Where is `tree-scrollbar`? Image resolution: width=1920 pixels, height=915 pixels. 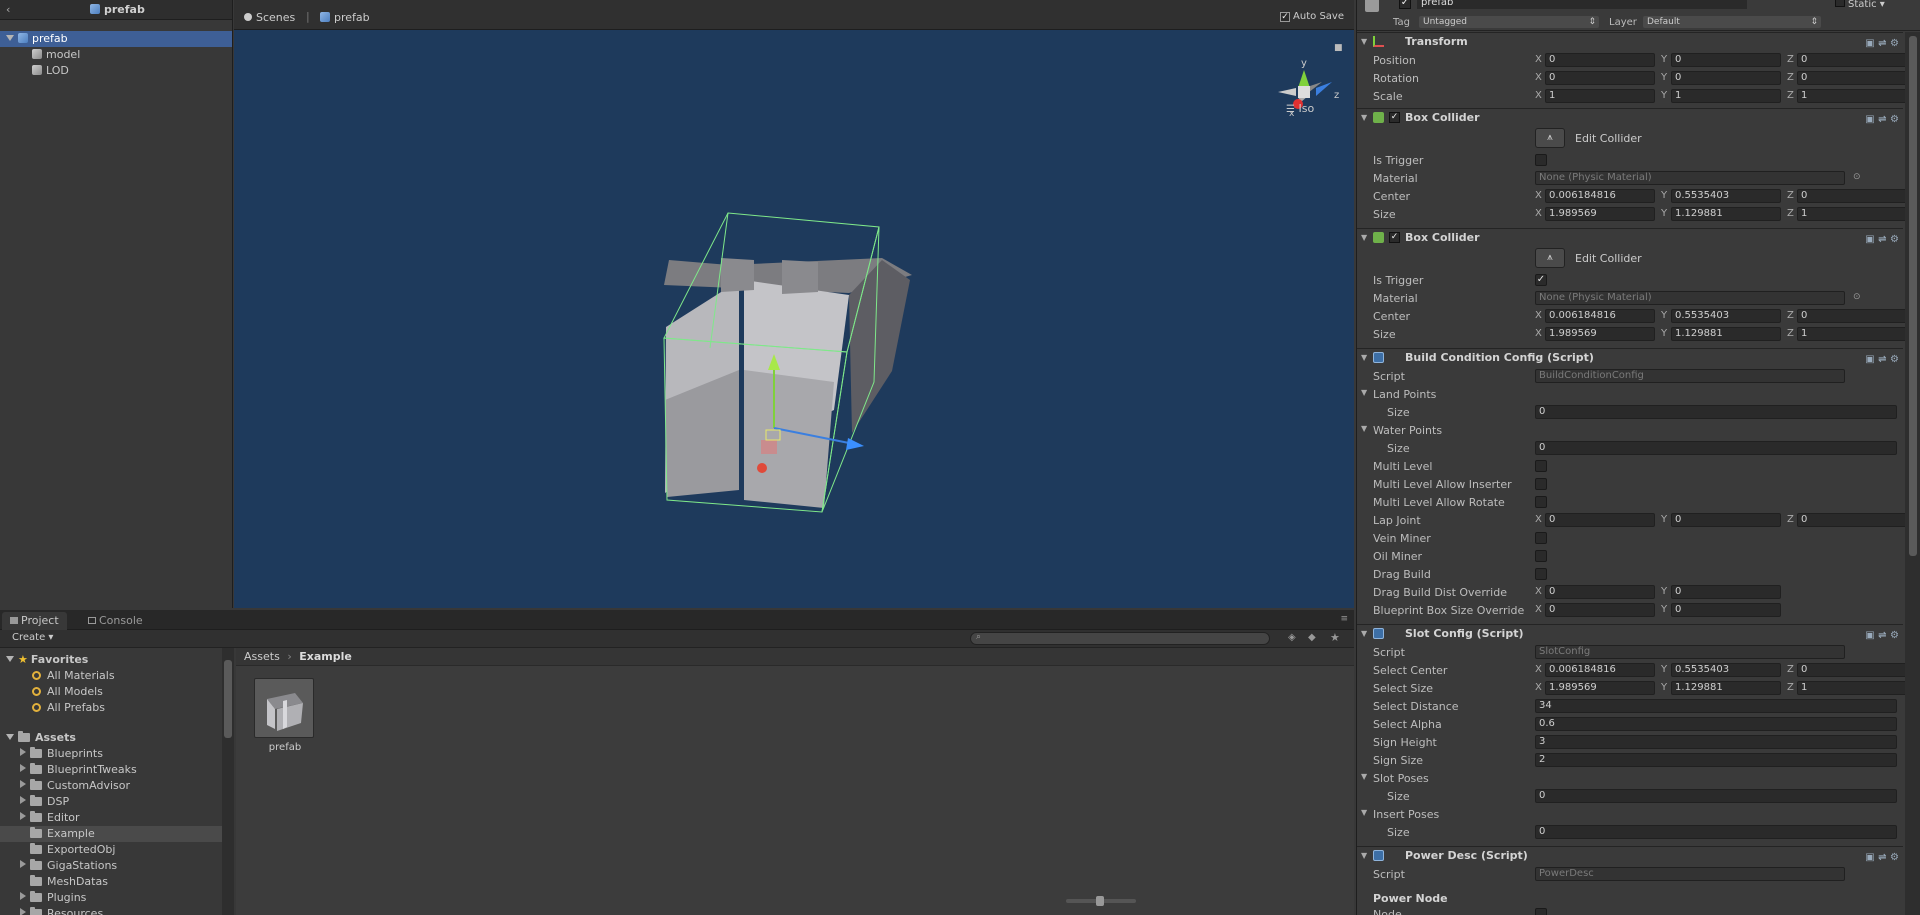 tree-scrollbar is located at coordinates (228, 781).